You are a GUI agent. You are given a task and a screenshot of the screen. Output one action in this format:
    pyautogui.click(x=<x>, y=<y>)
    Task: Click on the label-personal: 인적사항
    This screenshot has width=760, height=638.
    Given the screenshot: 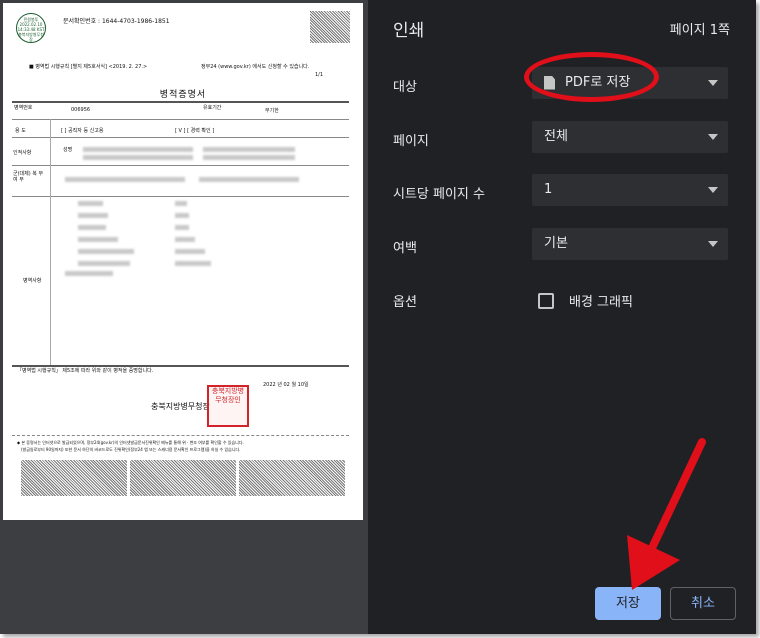 What is the action you would take?
    pyautogui.click(x=22, y=153)
    